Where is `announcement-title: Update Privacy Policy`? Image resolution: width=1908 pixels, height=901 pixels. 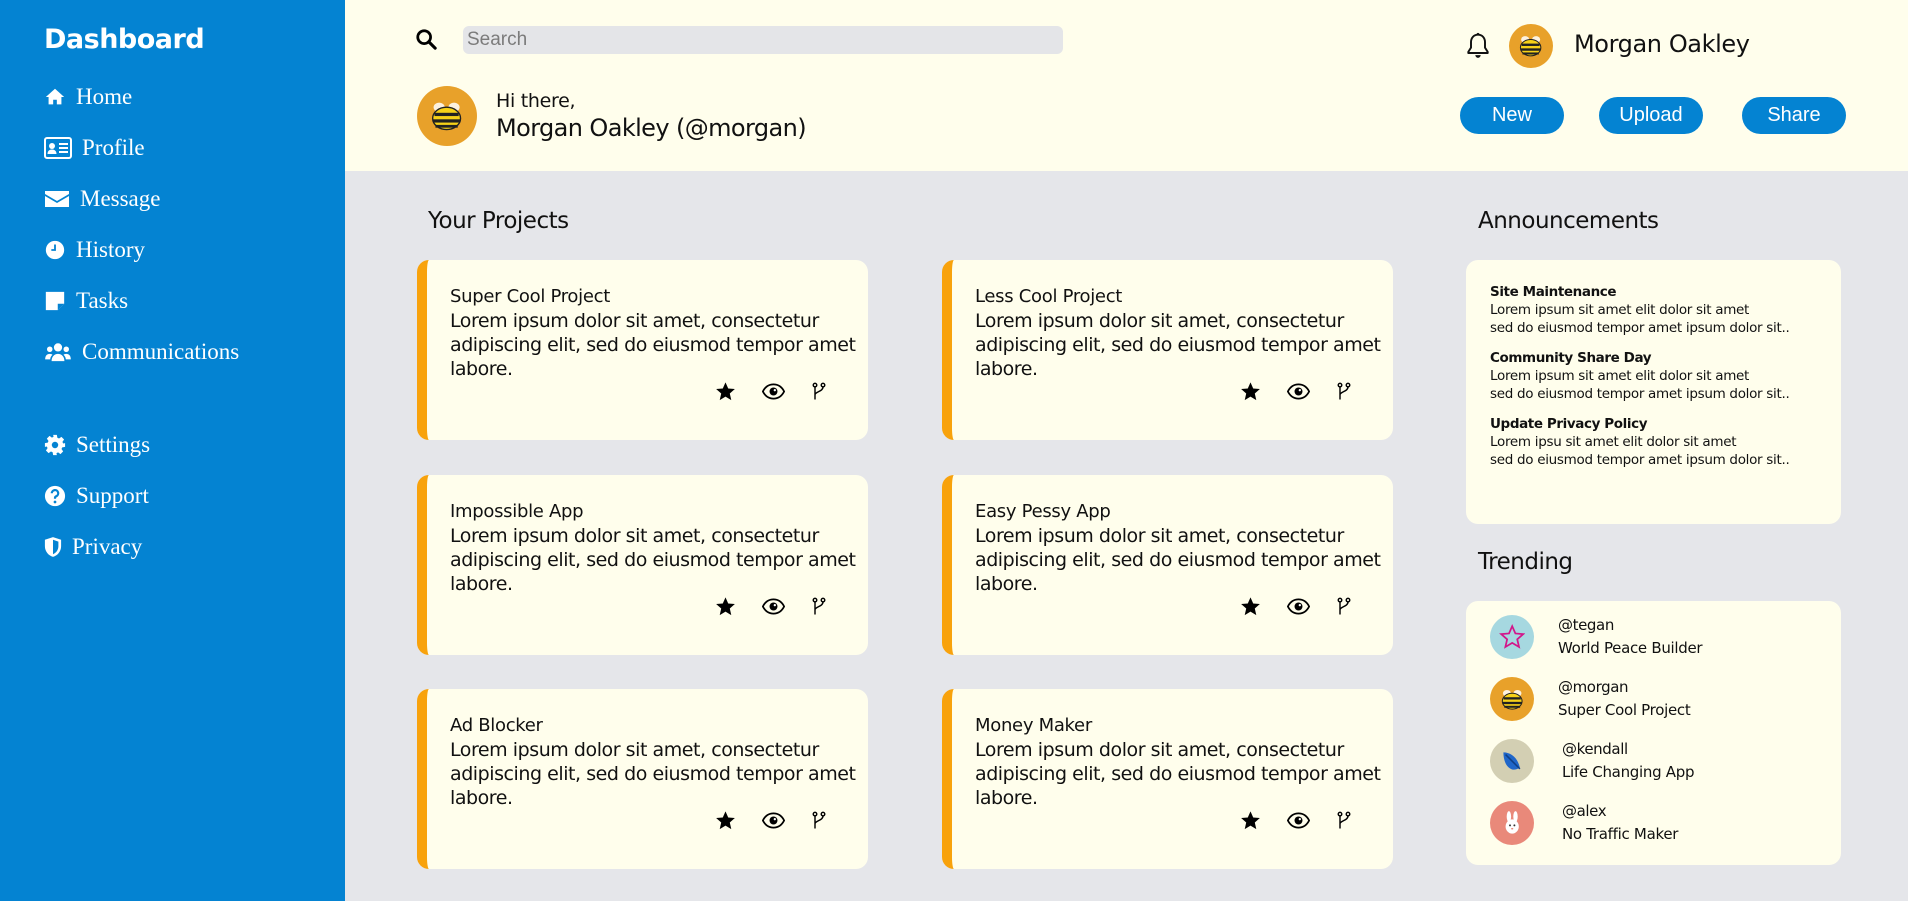
announcement-title: Update Privacy Policy is located at coordinates (1569, 424).